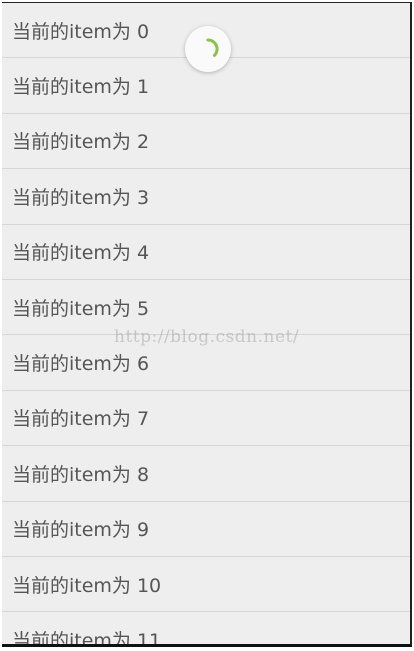 This screenshot has height=651, width=414. Describe the element at coordinates (81, 253) in the screenshot. I see `list-item-label: 当前的item为 4` at that location.